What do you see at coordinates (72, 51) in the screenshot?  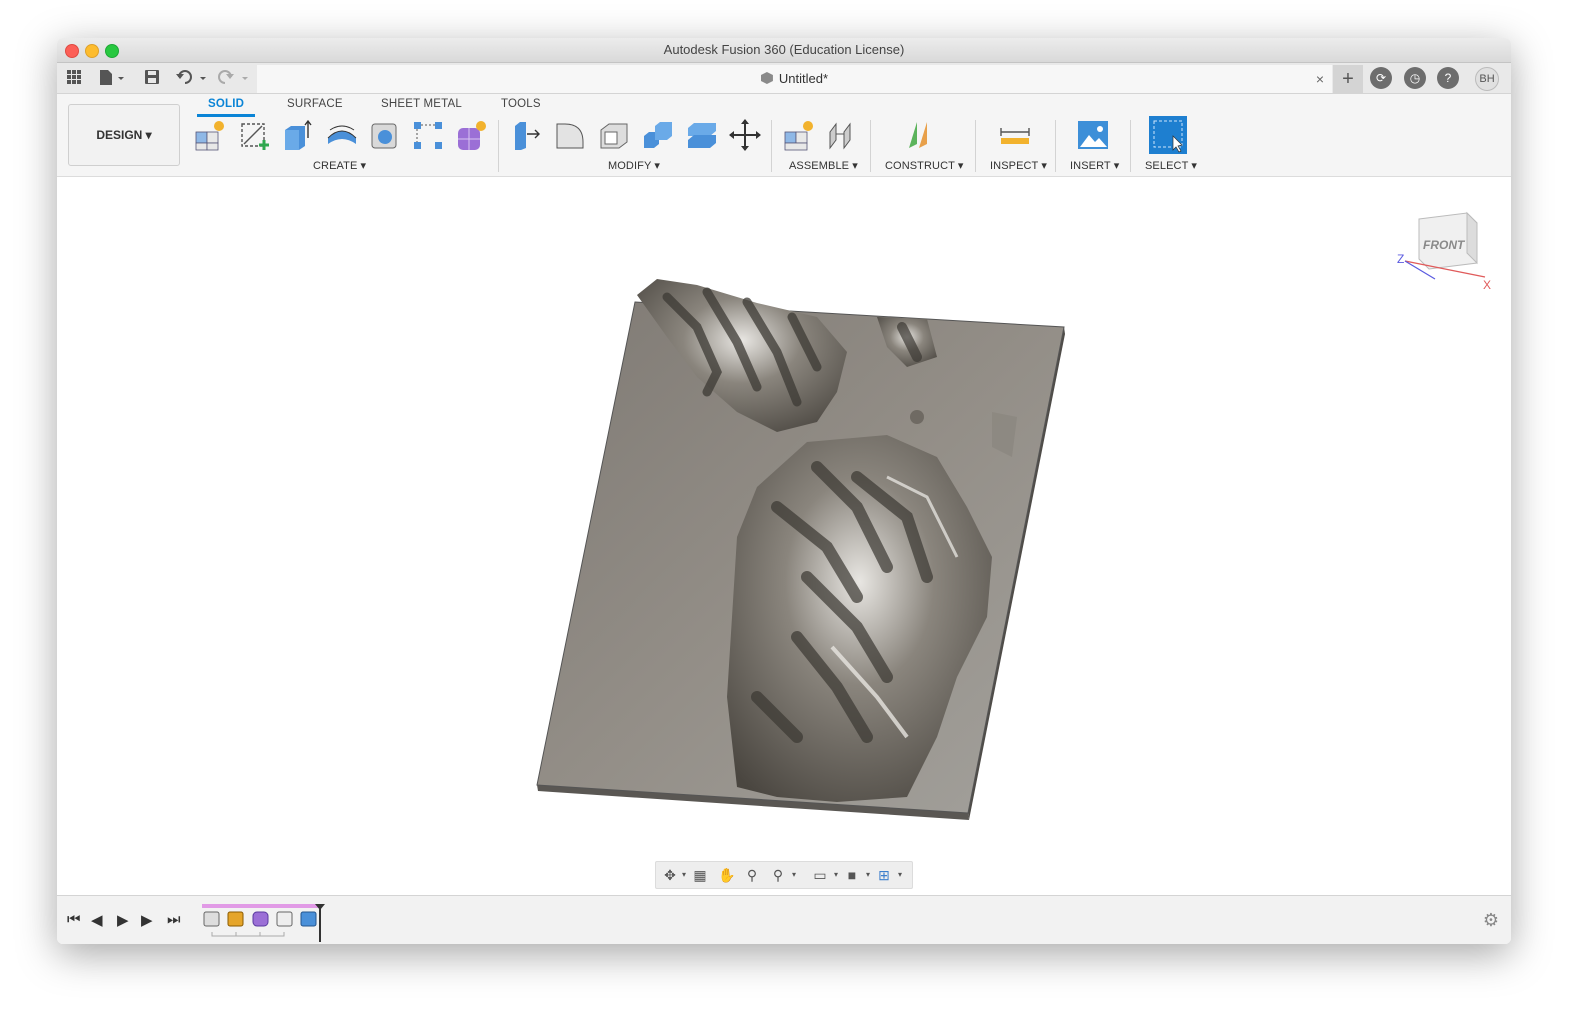 I see `close-window-button` at bounding box center [72, 51].